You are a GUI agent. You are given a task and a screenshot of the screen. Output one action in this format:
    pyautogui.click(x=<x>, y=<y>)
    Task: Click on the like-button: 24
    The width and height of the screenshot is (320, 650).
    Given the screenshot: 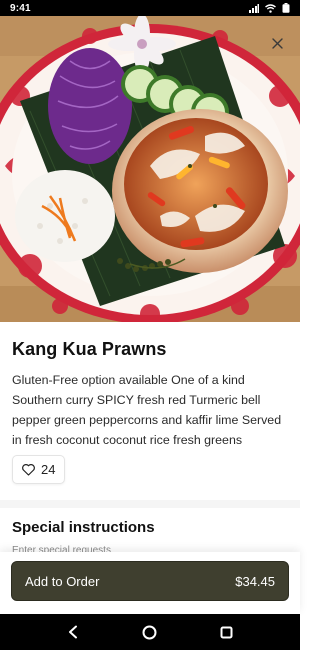 What is the action you would take?
    pyautogui.click(x=39, y=469)
    